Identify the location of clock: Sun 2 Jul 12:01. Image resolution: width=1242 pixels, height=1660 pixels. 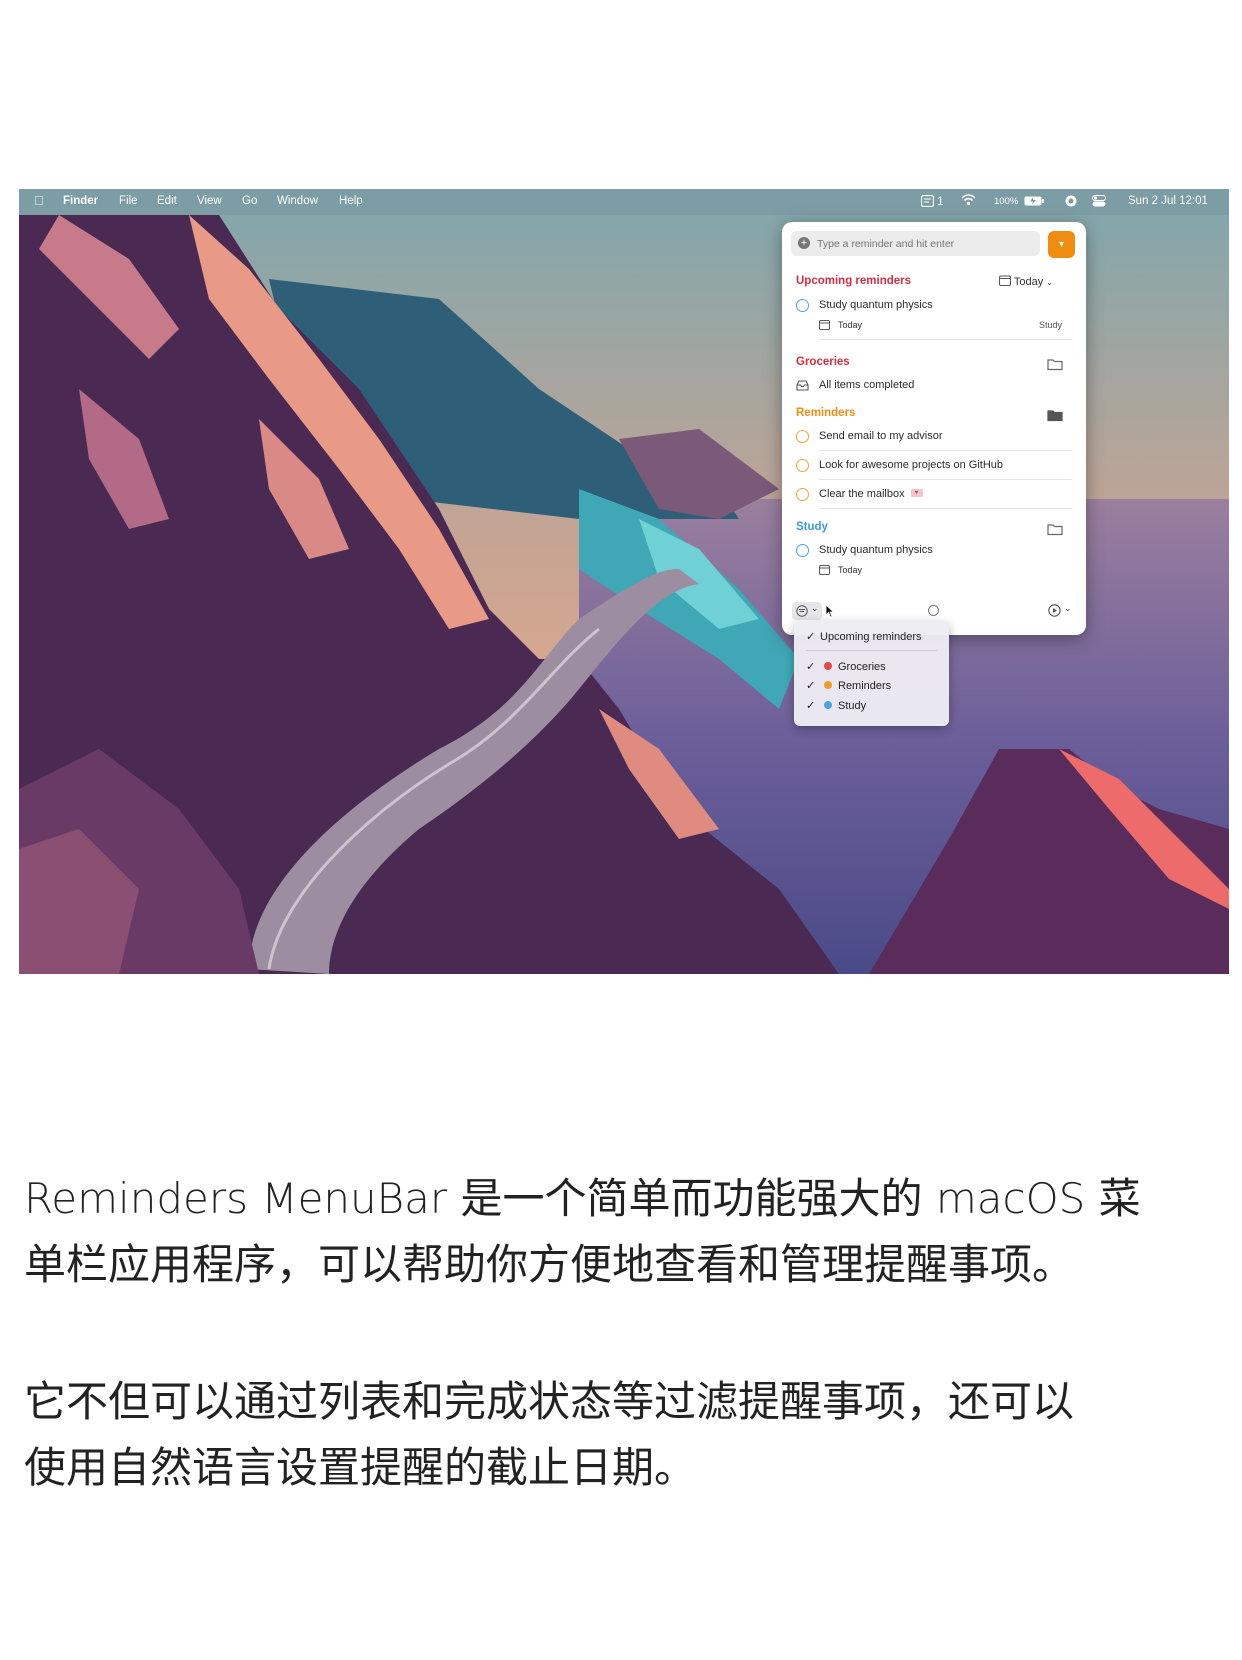
(1168, 201).